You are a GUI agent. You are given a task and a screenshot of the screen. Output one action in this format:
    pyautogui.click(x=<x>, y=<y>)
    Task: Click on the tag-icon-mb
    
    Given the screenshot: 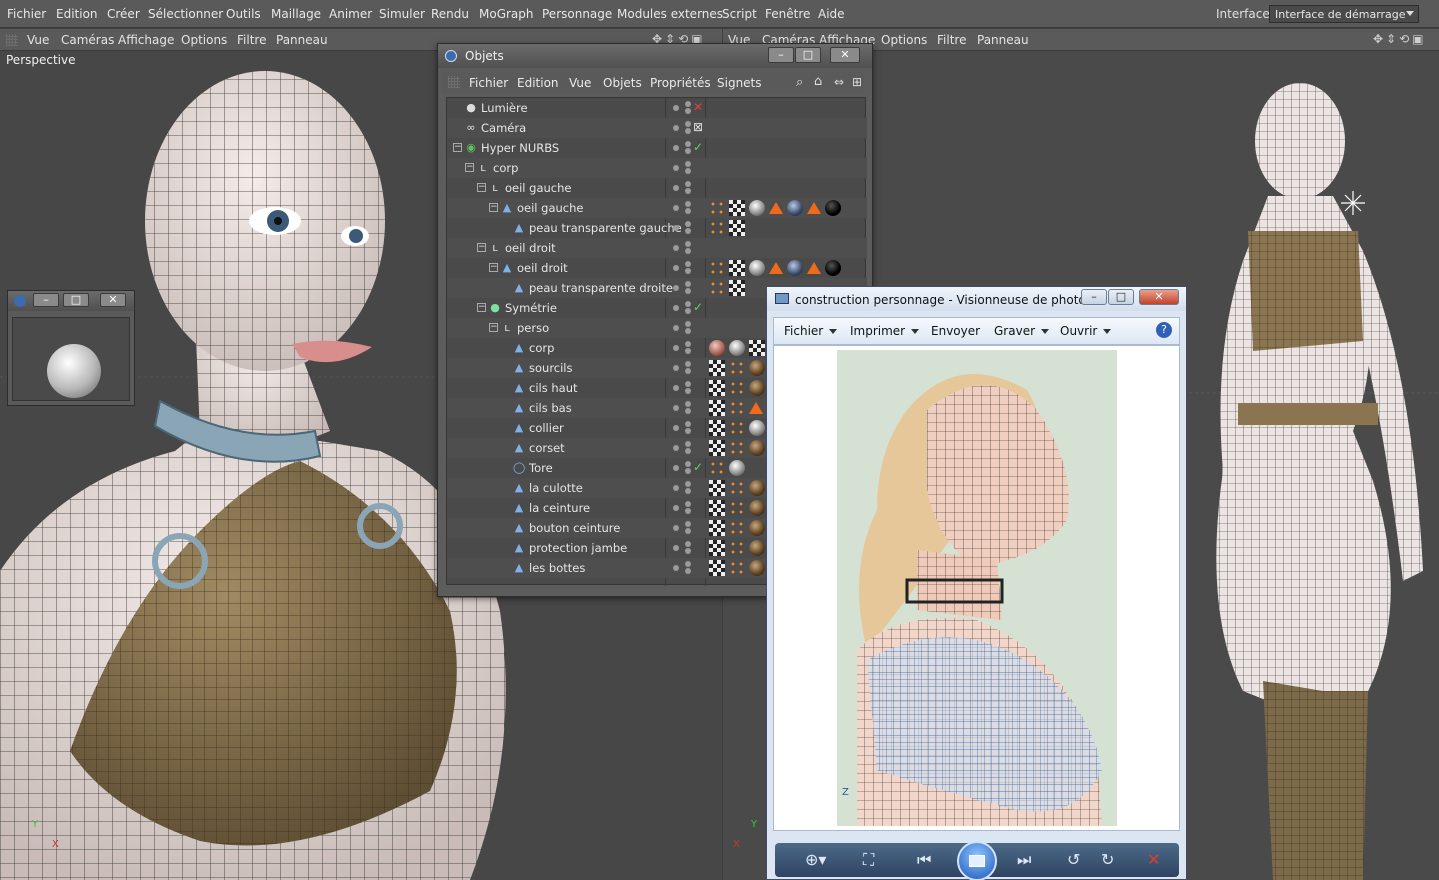 What is the action you would take?
    pyautogui.click(x=833, y=268)
    